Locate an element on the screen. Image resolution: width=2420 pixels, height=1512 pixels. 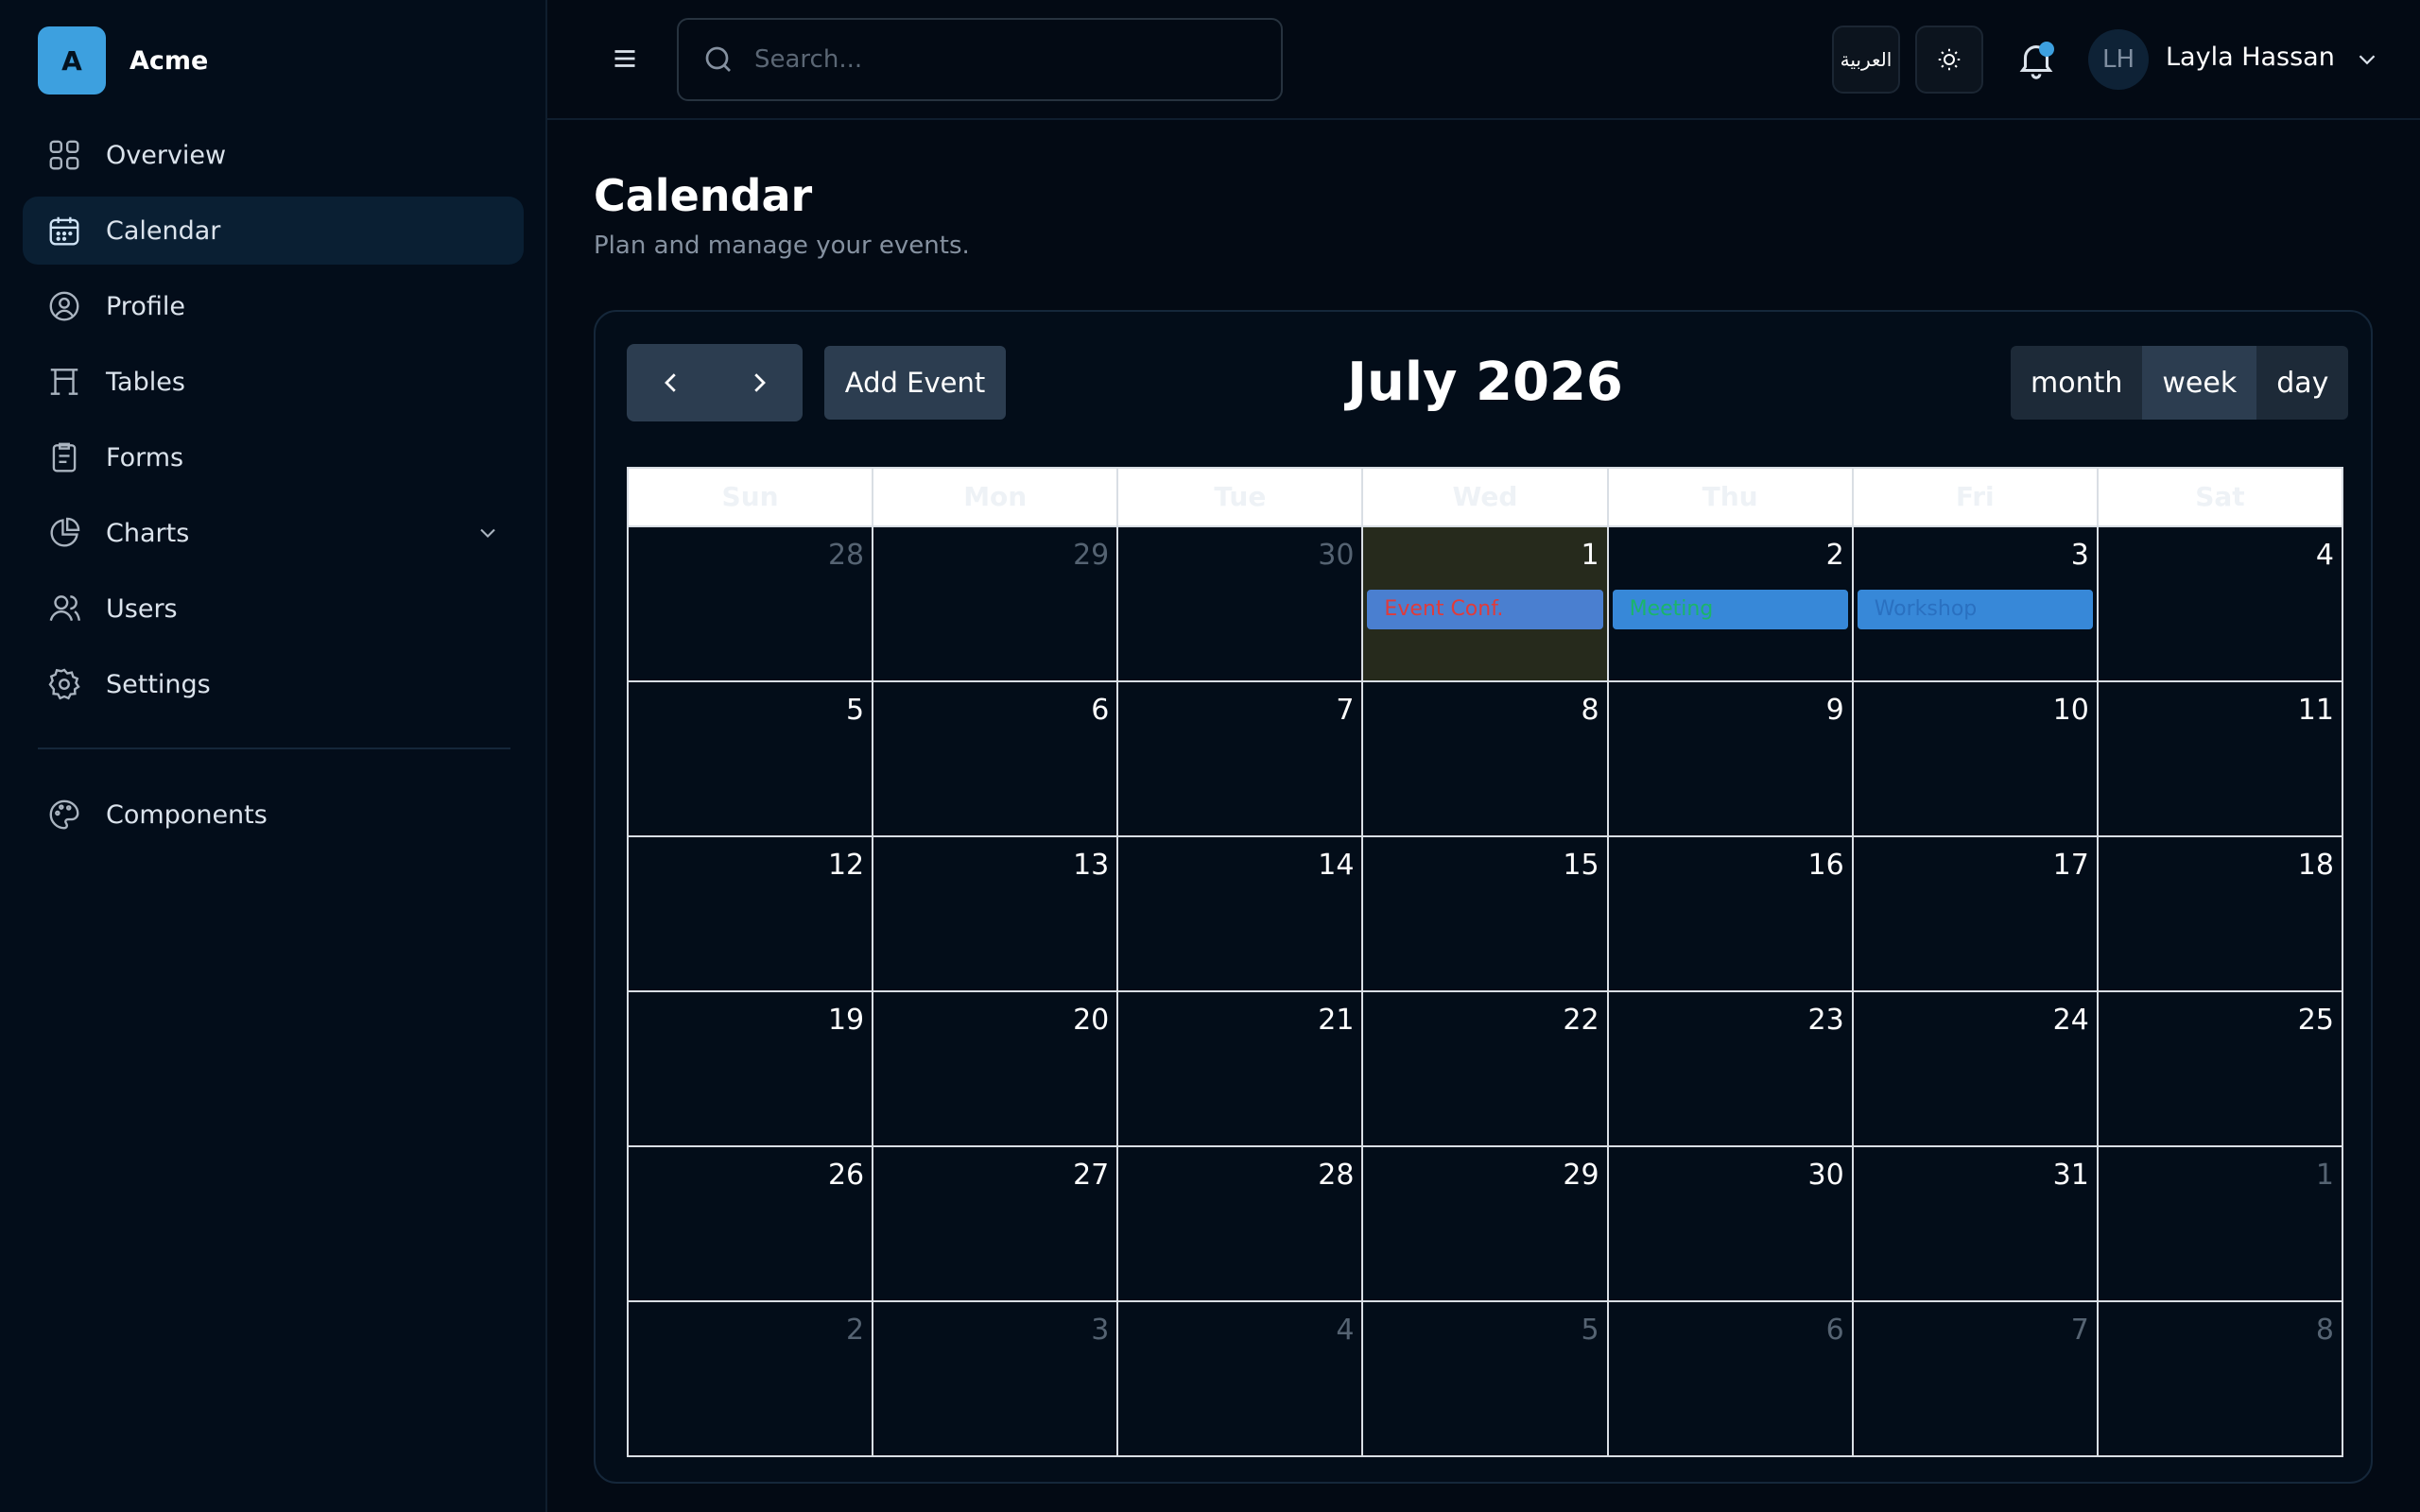
day-number: 21 is located at coordinates (1336, 1020).